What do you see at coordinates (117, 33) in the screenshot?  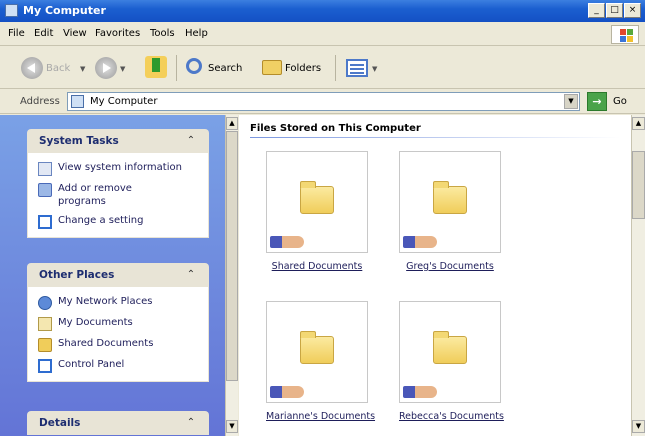 I see `menu-favorites: Favorites` at bounding box center [117, 33].